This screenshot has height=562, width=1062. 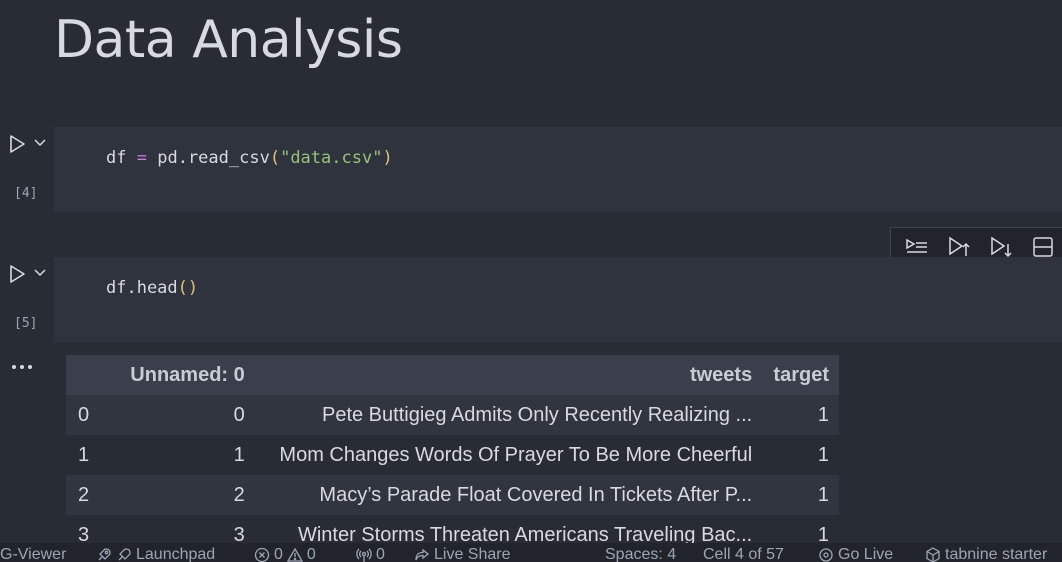 I want to click on code-line: df = pd.read_csv("data.csv"), so click(x=249, y=158).